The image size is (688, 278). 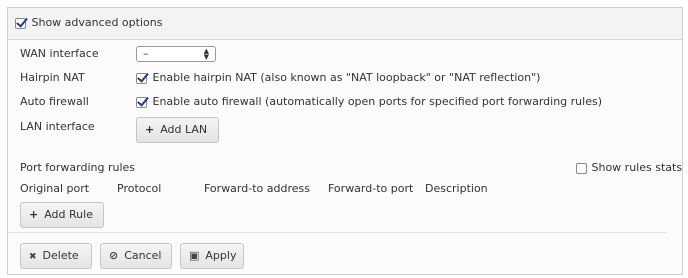 What do you see at coordinates (59, 53) in the screenshot?
I see `wan-interface-label: WAN interface` at bounding box center [59, 53].